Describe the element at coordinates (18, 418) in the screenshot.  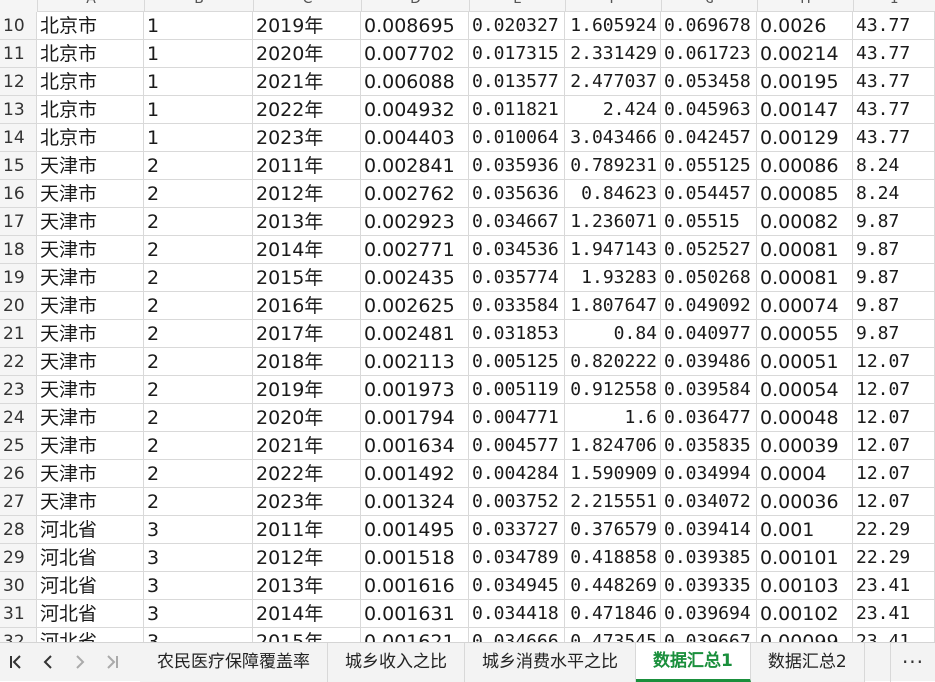
I see `row-header: 24` at that location.